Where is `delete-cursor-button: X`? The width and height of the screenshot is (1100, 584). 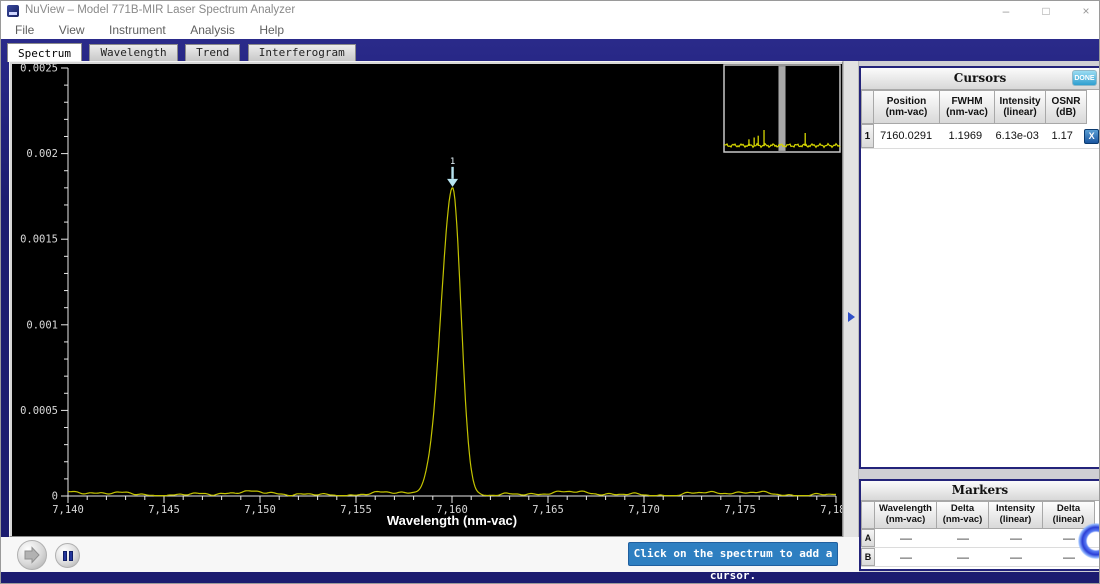 delete-cursor-button: X is located at coordinates (1091, 136).